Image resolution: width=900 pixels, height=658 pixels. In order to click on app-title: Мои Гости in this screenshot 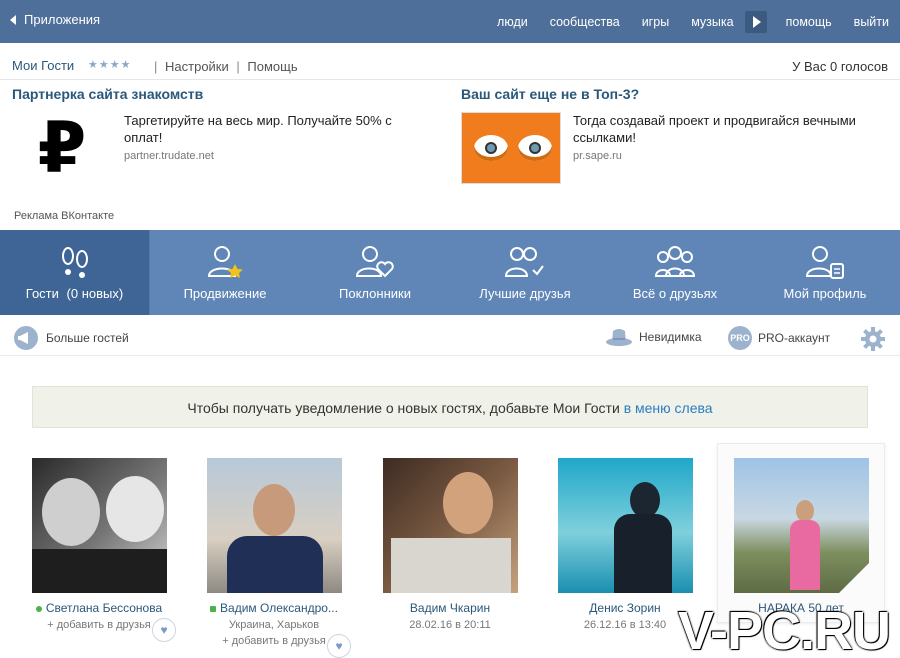, I will do `click(43, 65)`.